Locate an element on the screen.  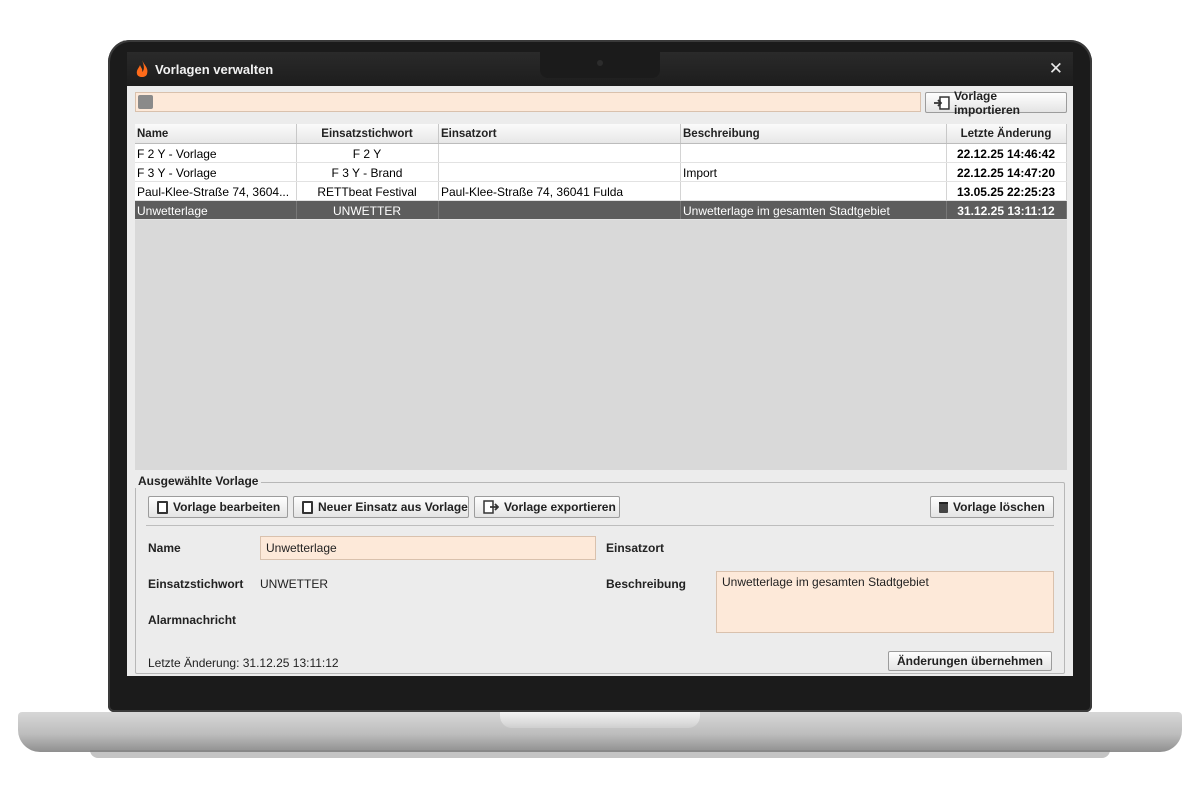
export-template-button: Vorlage exportieren is located at coordinates (547, 507).